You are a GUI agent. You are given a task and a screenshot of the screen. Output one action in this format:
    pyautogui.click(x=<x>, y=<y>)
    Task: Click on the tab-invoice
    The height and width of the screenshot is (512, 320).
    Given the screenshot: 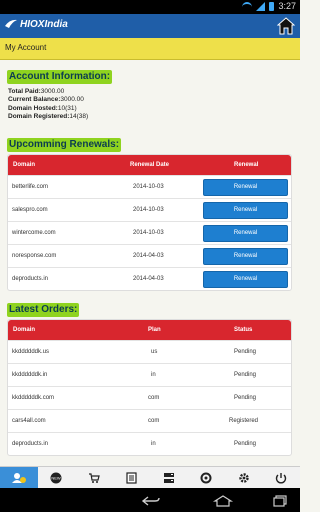 What is the action you would take?
    pyautogui.click(x=132, y=477)
    